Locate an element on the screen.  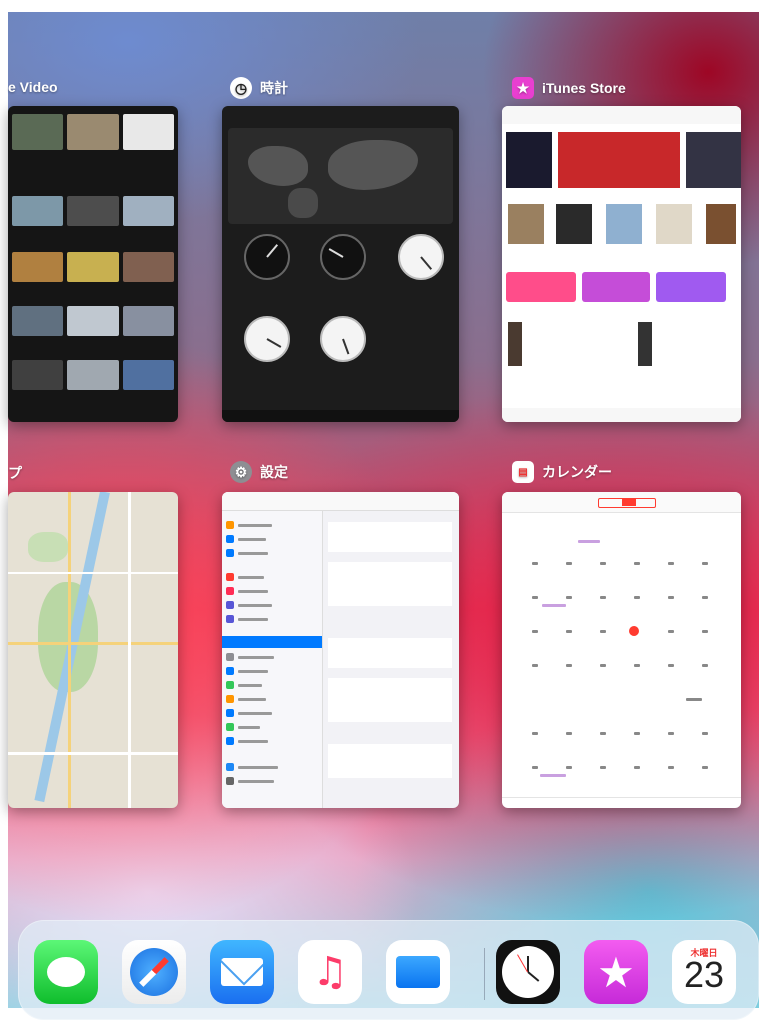
clock-app-icon: ◷ is located at coordinates (241, 88).